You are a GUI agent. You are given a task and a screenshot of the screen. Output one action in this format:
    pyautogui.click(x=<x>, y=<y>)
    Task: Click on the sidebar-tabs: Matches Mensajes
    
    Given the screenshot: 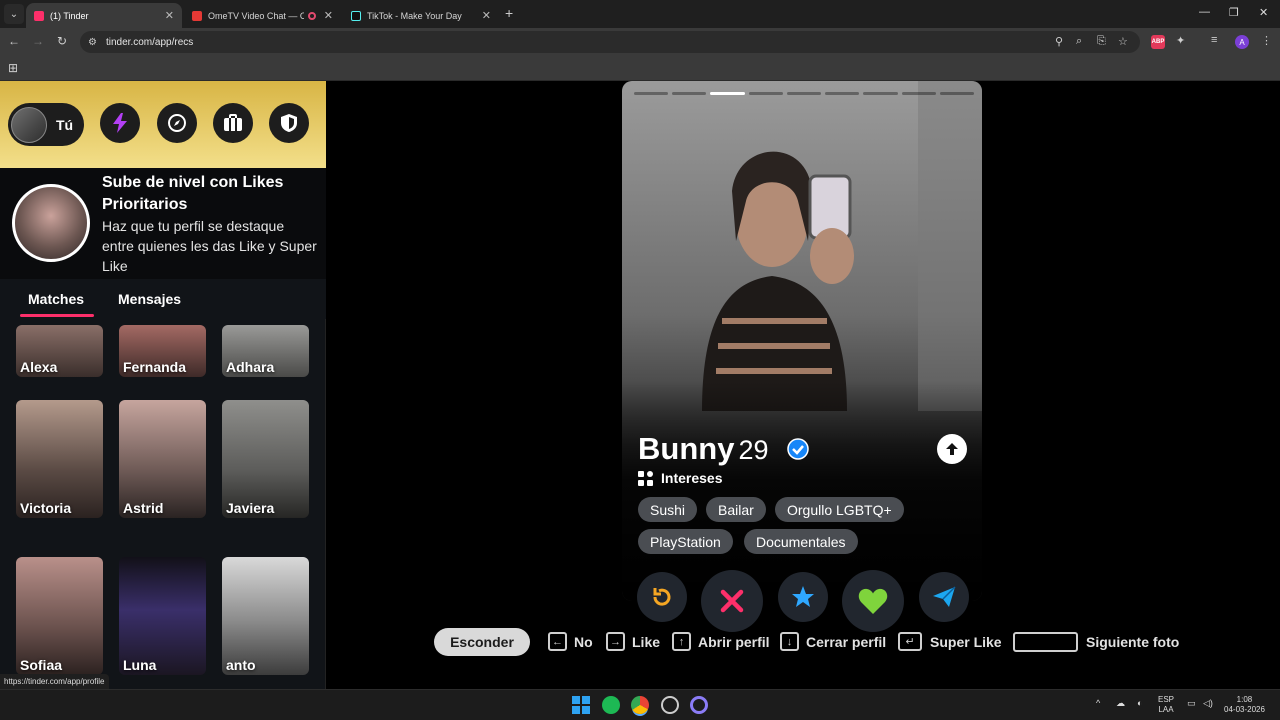 What is the action you would take?
    pyautogui.click(x=163, y=299)
    